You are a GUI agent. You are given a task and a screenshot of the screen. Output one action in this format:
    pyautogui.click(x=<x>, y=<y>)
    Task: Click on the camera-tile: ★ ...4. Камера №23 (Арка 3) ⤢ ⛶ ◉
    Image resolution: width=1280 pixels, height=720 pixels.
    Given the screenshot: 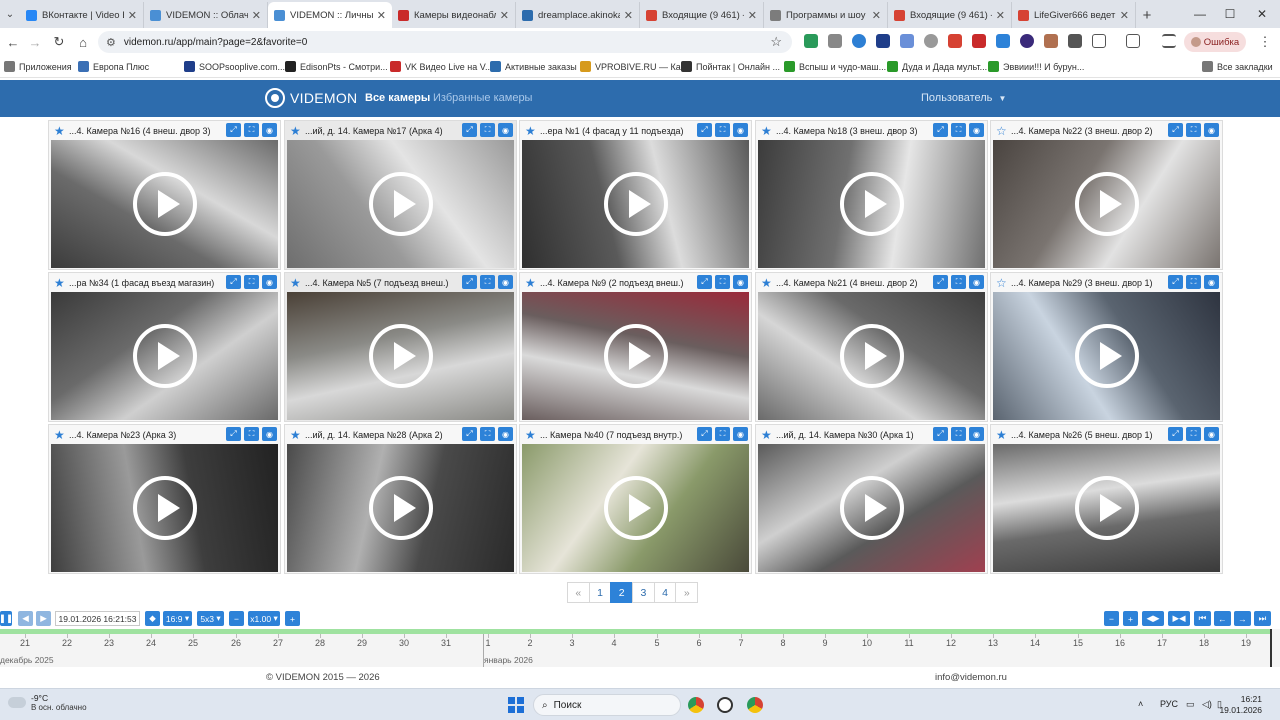 What is the action you would take?
    pyautogui.click(x=164, y=499)
    